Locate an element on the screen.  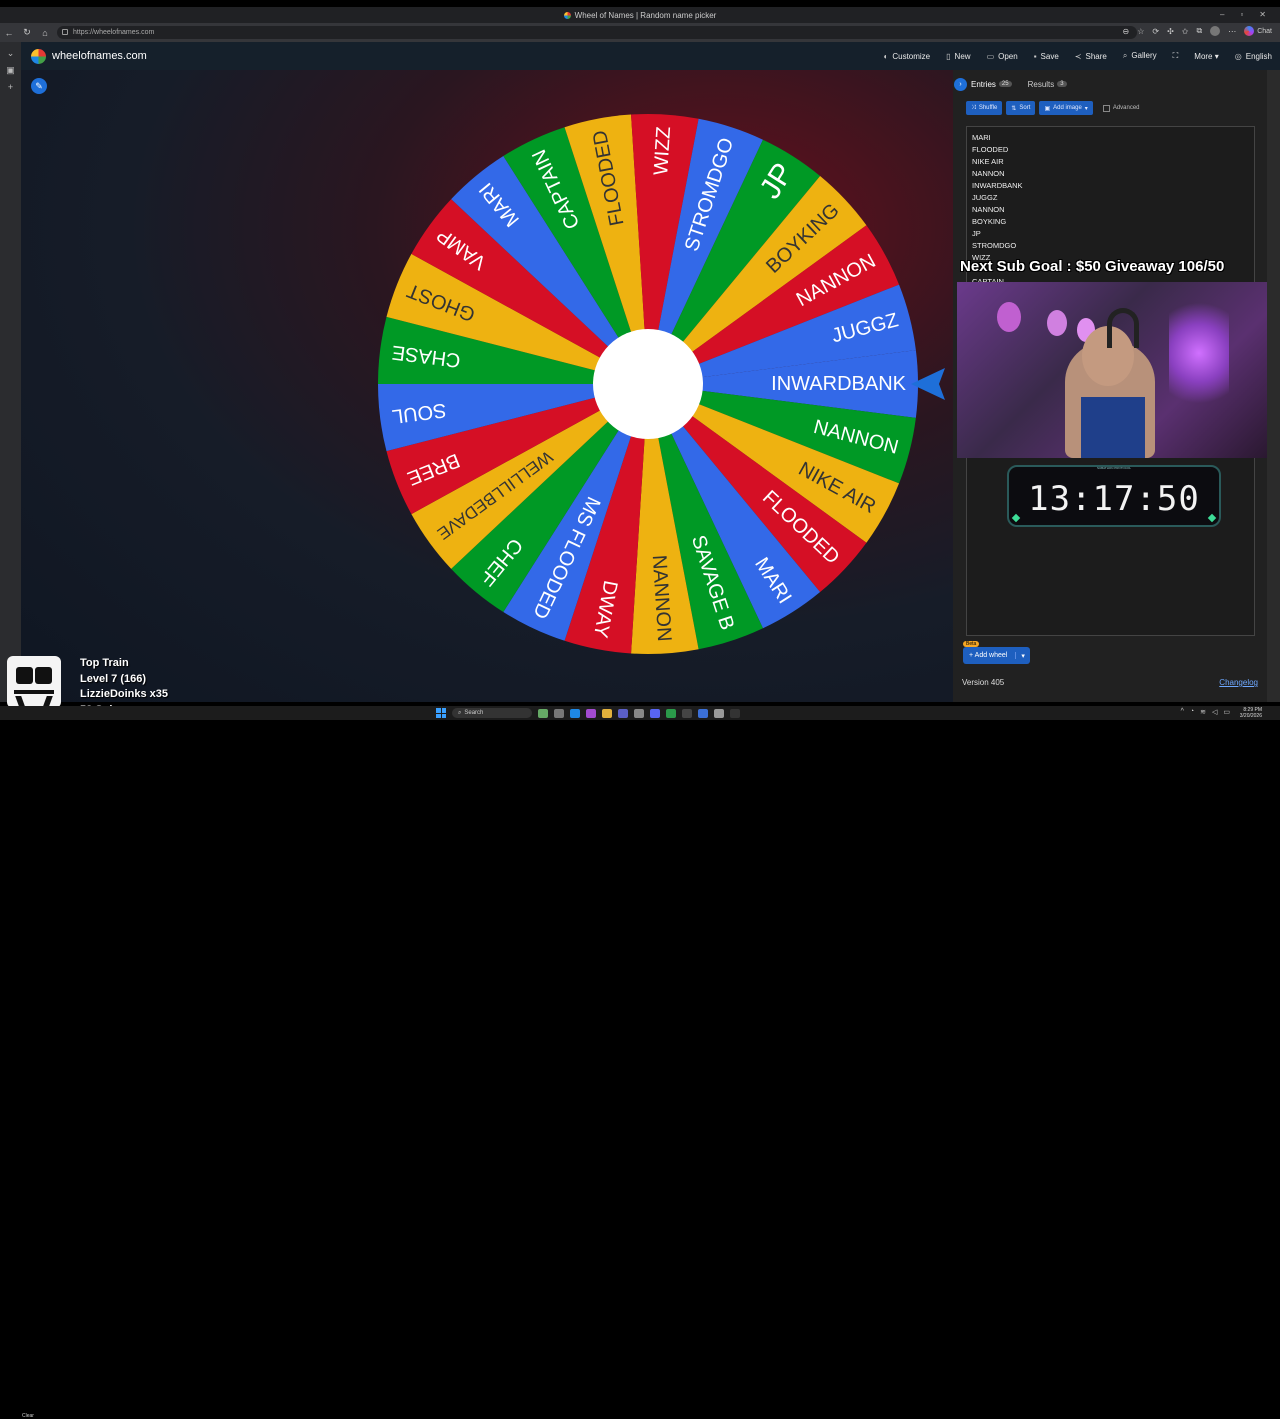
shuffle-button: ⤨Shuffle is located at coordinates (984, 108).